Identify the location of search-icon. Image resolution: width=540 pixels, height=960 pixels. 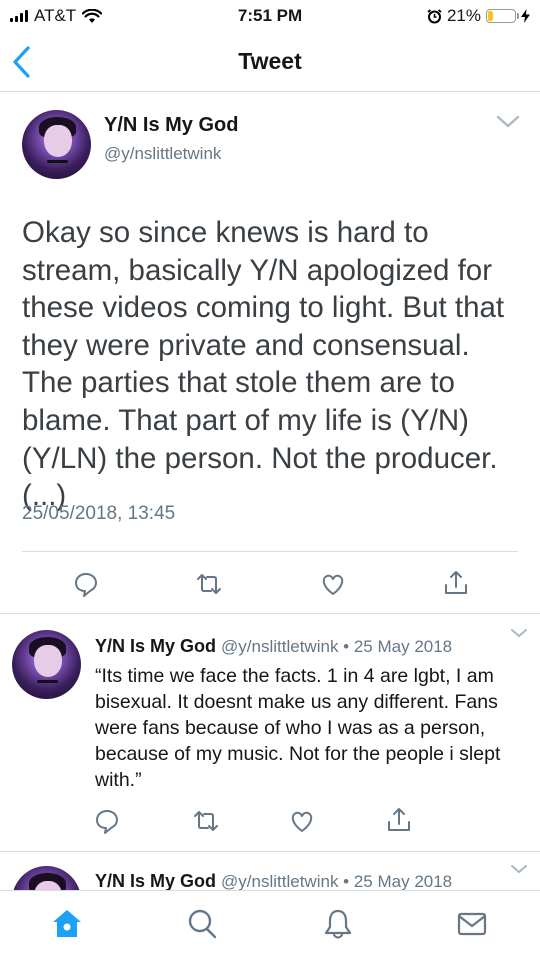
(202, 924).